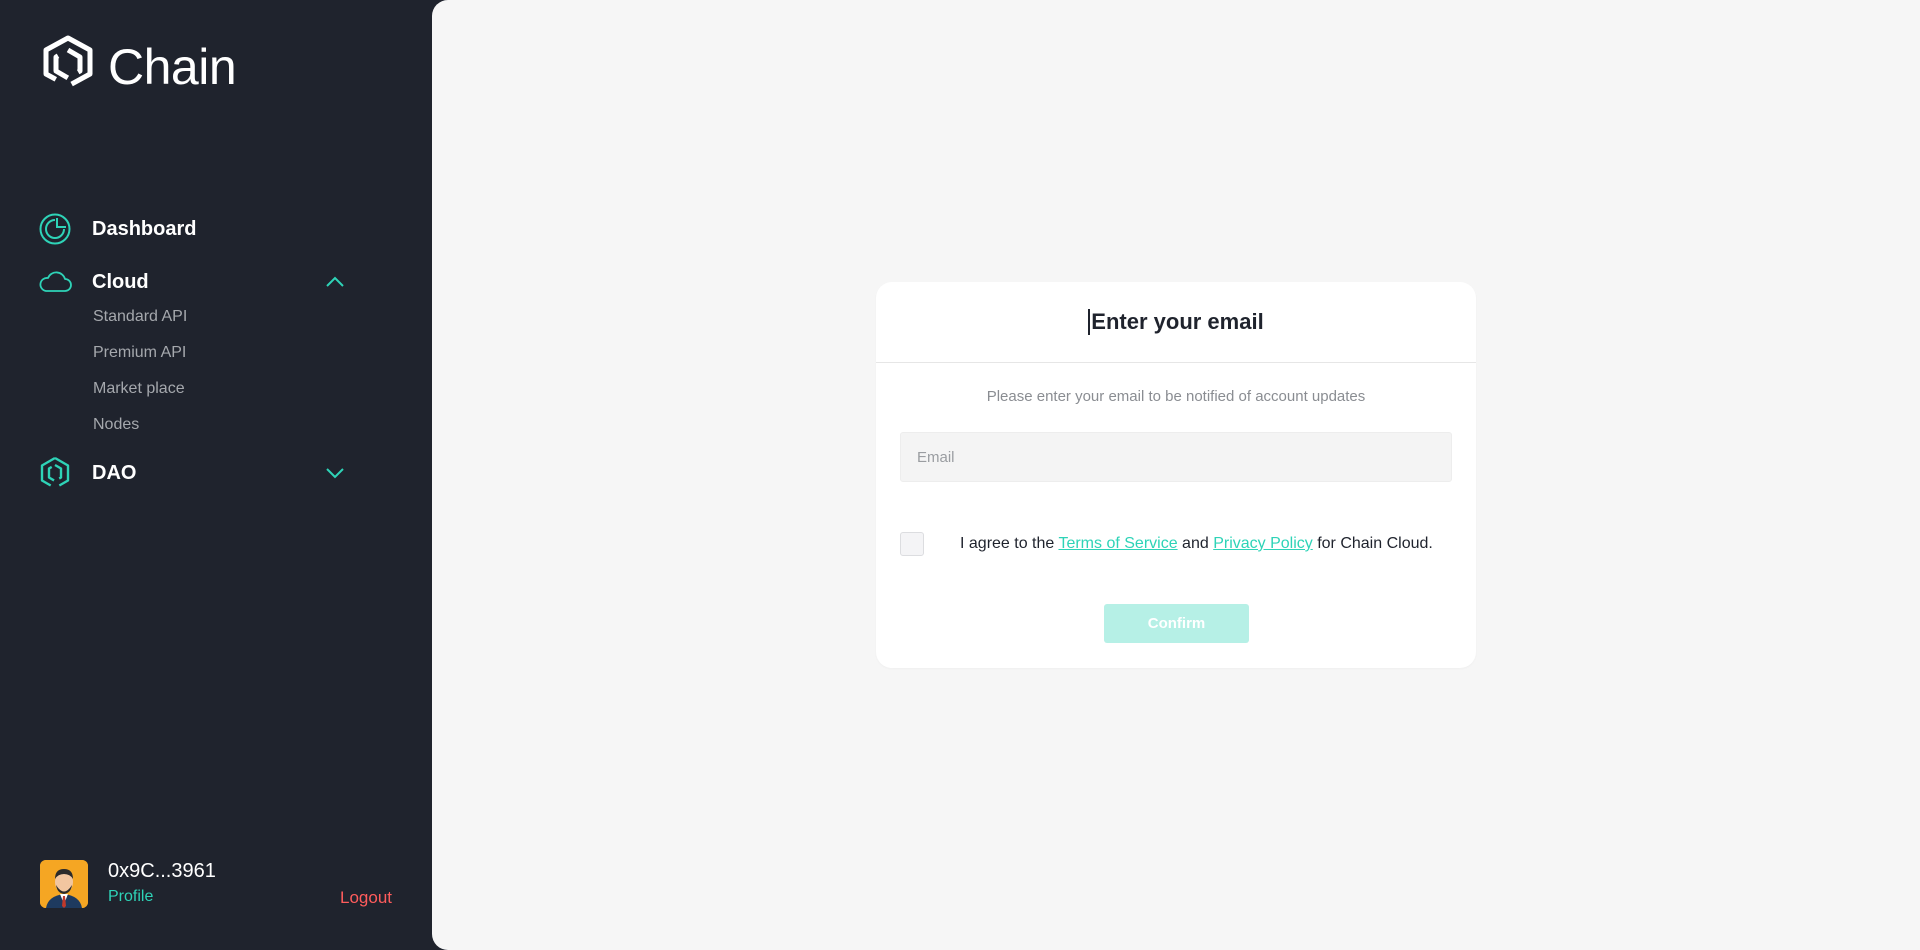  I want to click on brand-name: Chain, so click(172, 66).